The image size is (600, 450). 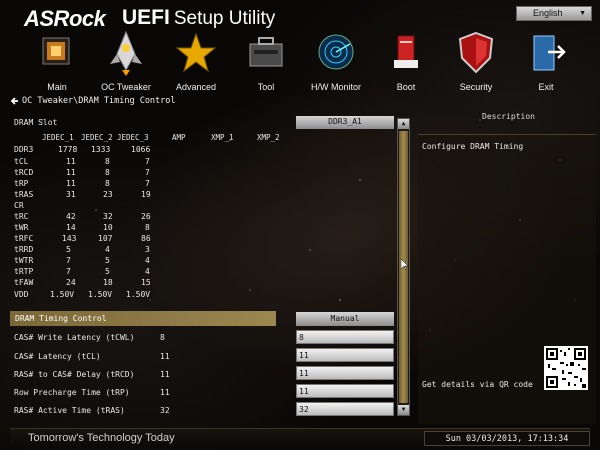 What do you see at coordinates (336, 52) in the screenshot?
I see `radar-icon` at bounding box center [336, 52].